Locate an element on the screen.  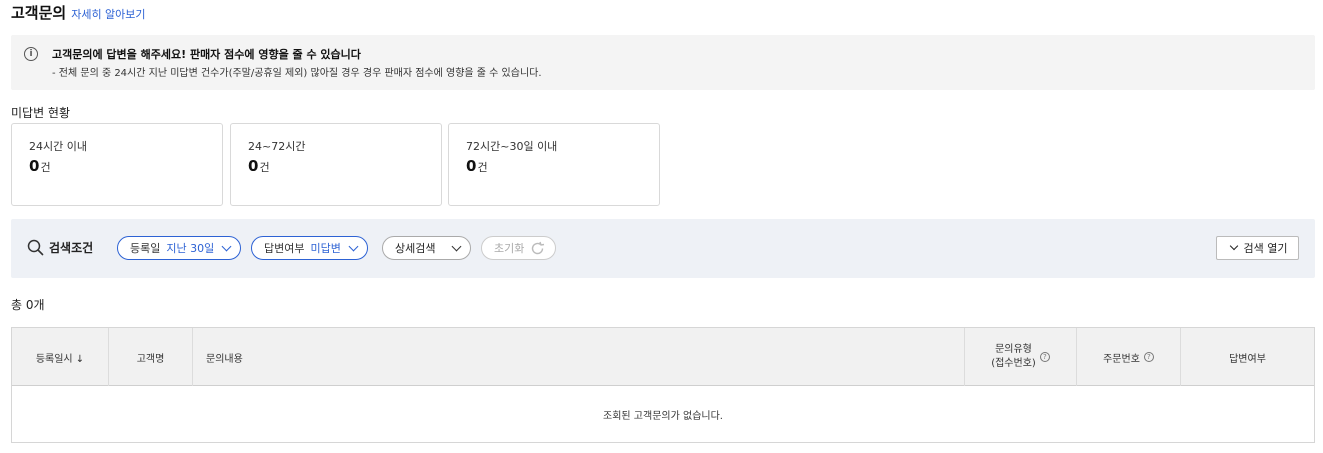
column-registered-at: 등록일시 ↓ is located at coordinates (60, 357).